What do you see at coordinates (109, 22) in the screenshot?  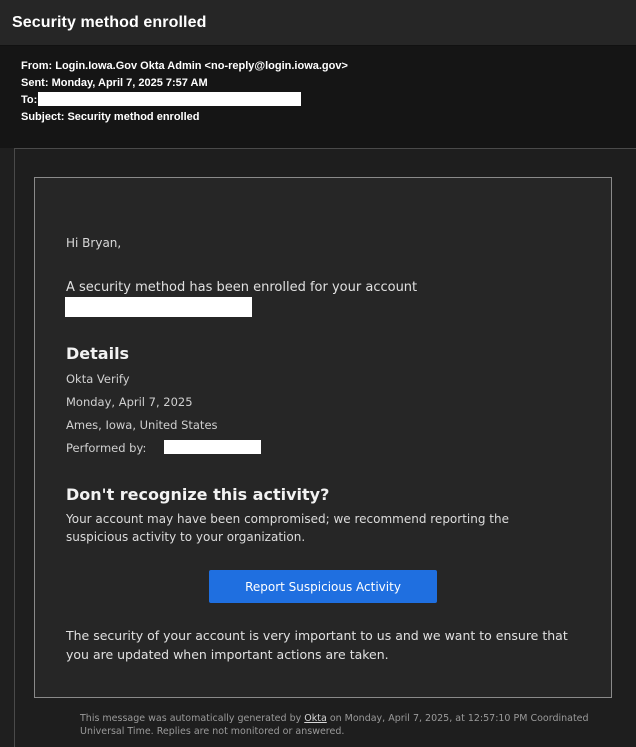 I see `email-title: Security method enrolled` at bounding box center [109, 22].